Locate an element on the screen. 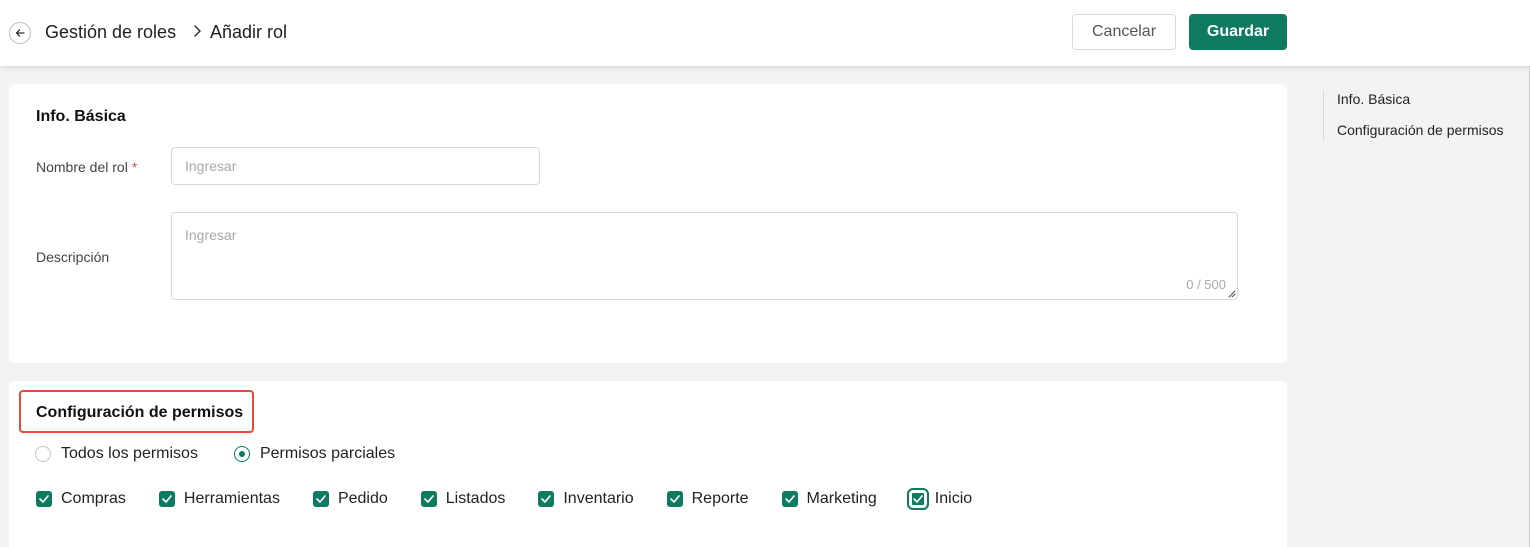 Image resolution: width=1530 pixels, height=547 pixels. radio-checked-icon is located at coordinates (241, 454).